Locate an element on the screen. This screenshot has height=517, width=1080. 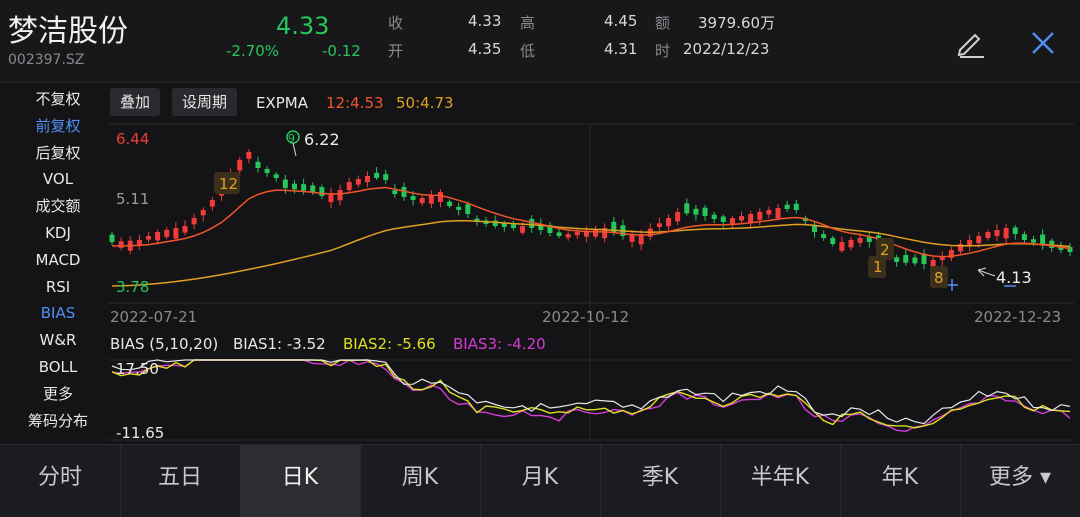
badge-12: 12 is located at coordinates (228, 184).